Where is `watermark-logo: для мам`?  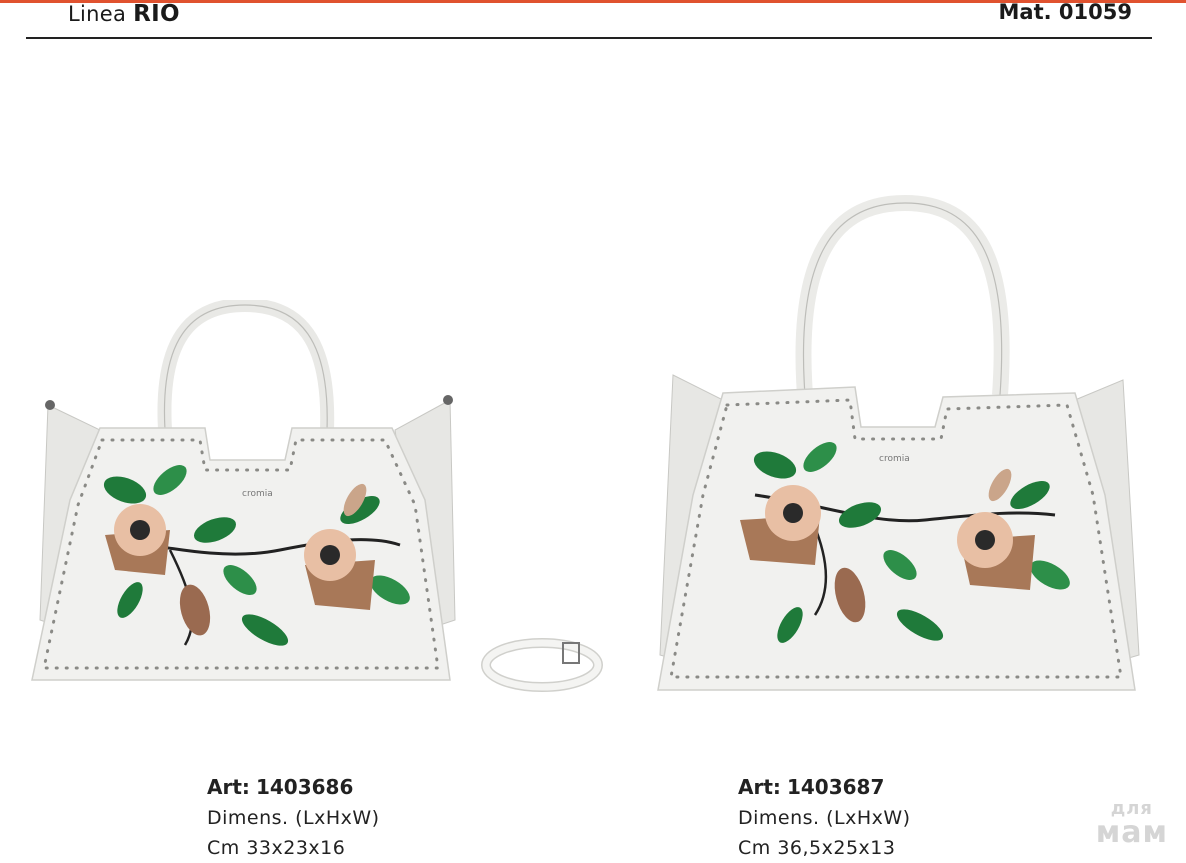
watermark-logo: для мам is located at coordinates (1132, 824).